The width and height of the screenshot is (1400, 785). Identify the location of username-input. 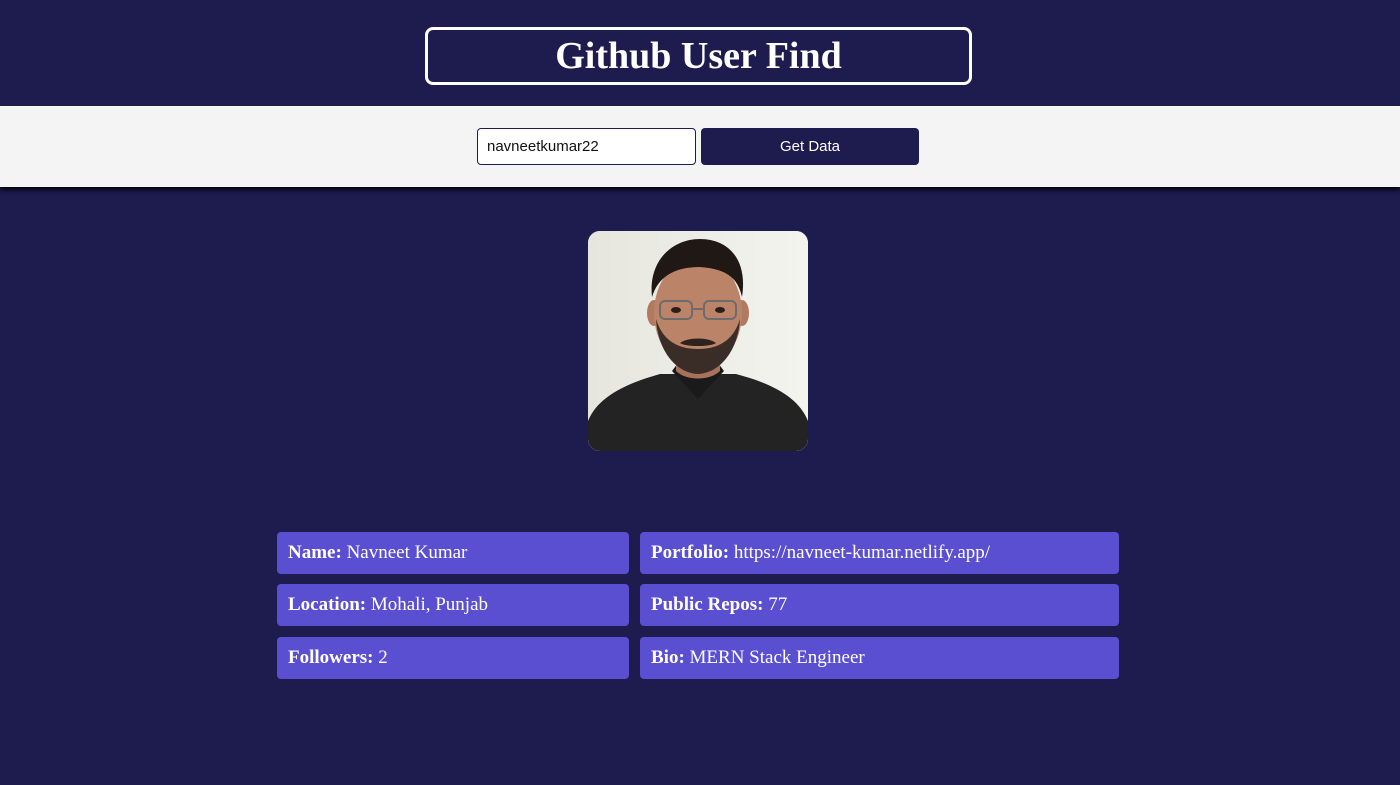
(586, 146).